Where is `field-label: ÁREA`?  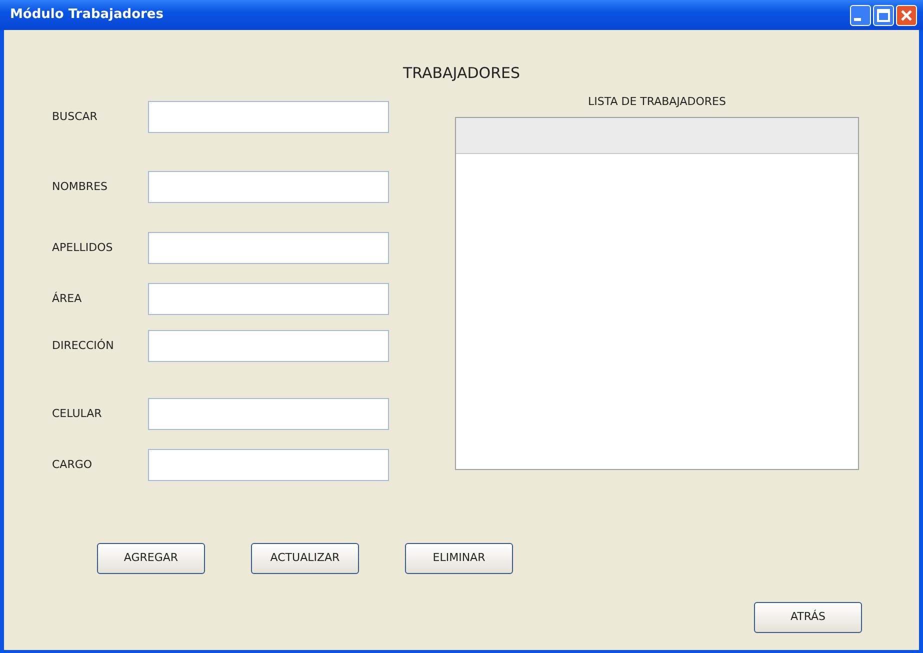
field-label: ÁREA is located at coordinates (67, 298).